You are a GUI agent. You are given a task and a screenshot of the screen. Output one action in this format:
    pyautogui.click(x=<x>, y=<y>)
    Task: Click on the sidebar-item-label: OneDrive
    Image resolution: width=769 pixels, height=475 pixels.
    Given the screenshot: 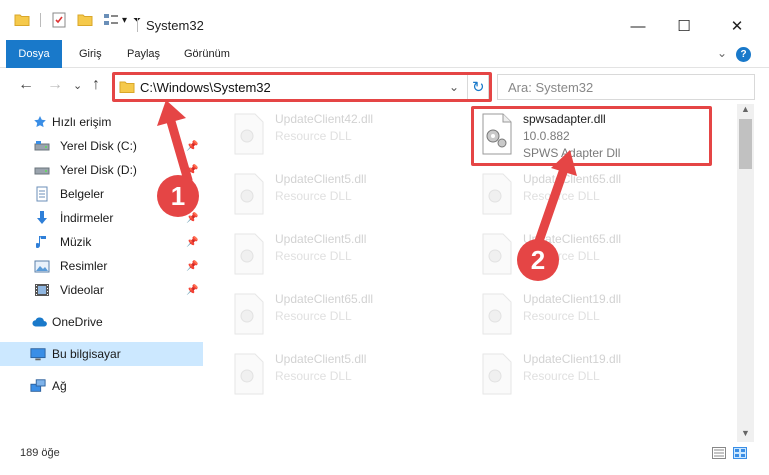 What is the action you would take?
    pyautogui.click(x=77, y=322)
    